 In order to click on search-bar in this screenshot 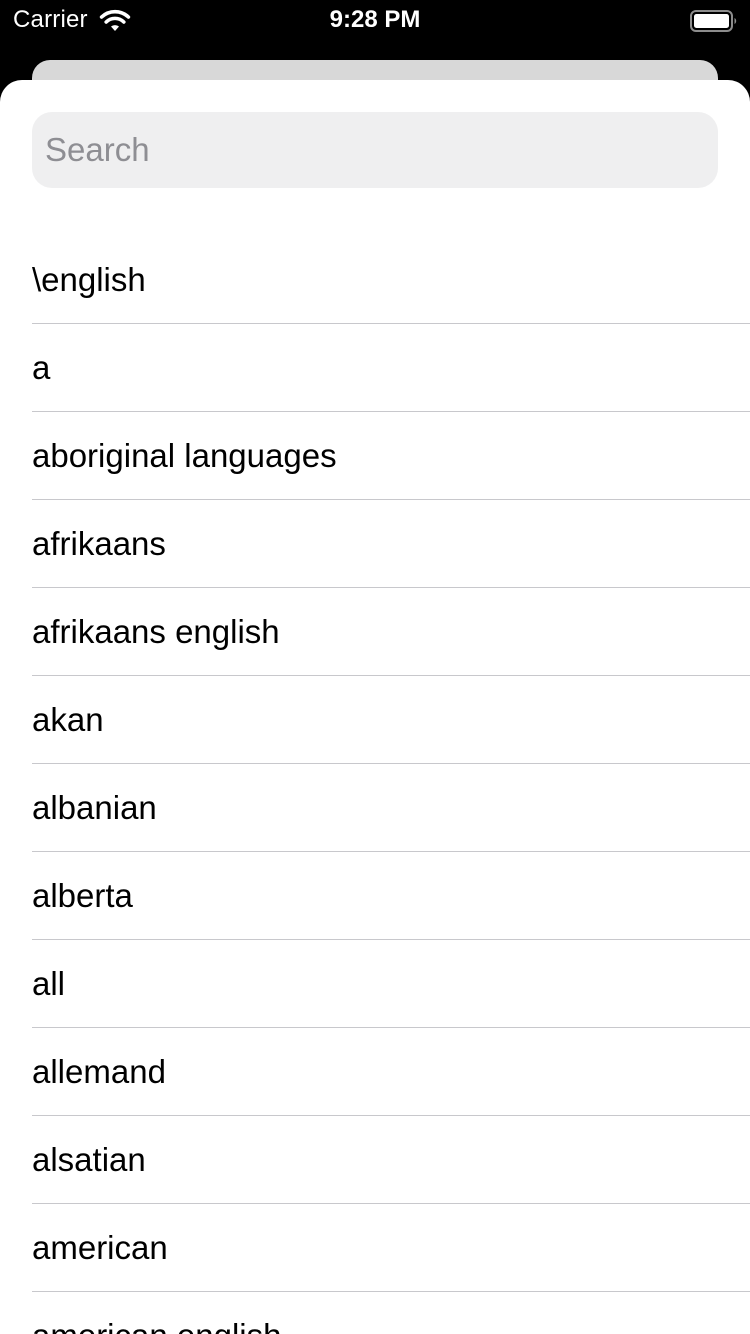, I will do `click(375, 150)`.